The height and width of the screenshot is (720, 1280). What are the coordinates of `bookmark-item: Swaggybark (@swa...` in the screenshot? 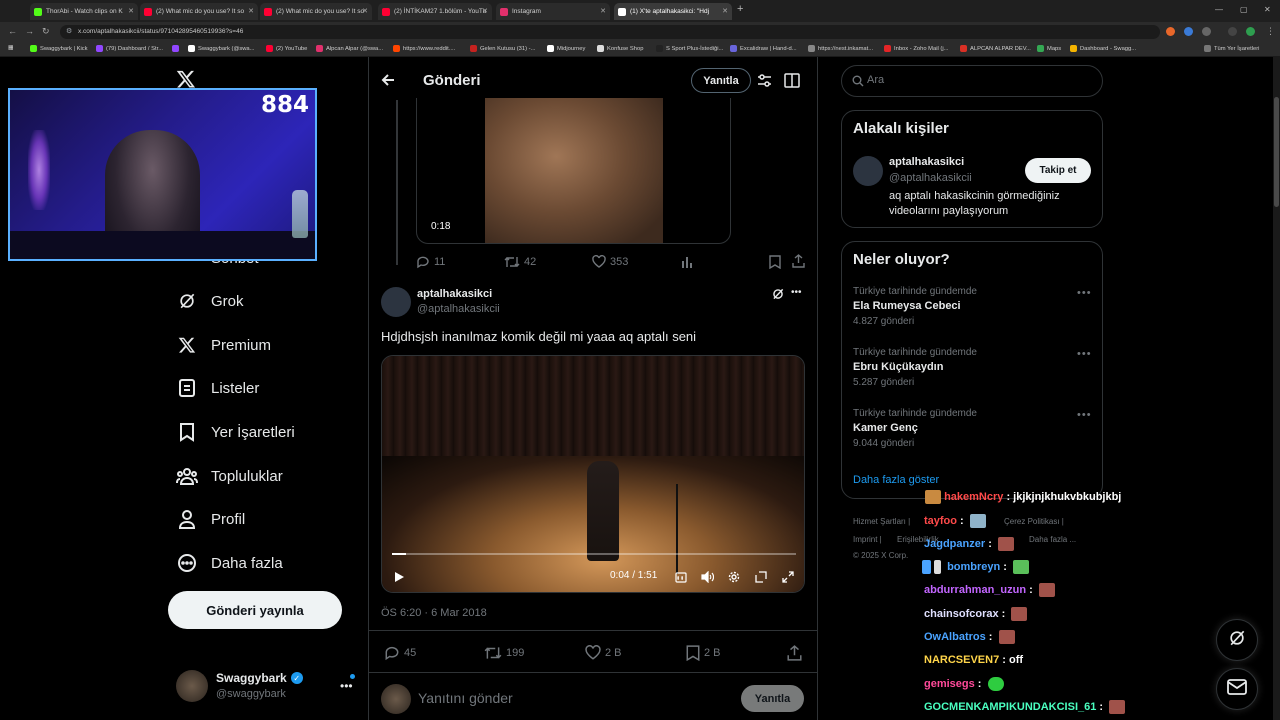 It's located at (221, 48).